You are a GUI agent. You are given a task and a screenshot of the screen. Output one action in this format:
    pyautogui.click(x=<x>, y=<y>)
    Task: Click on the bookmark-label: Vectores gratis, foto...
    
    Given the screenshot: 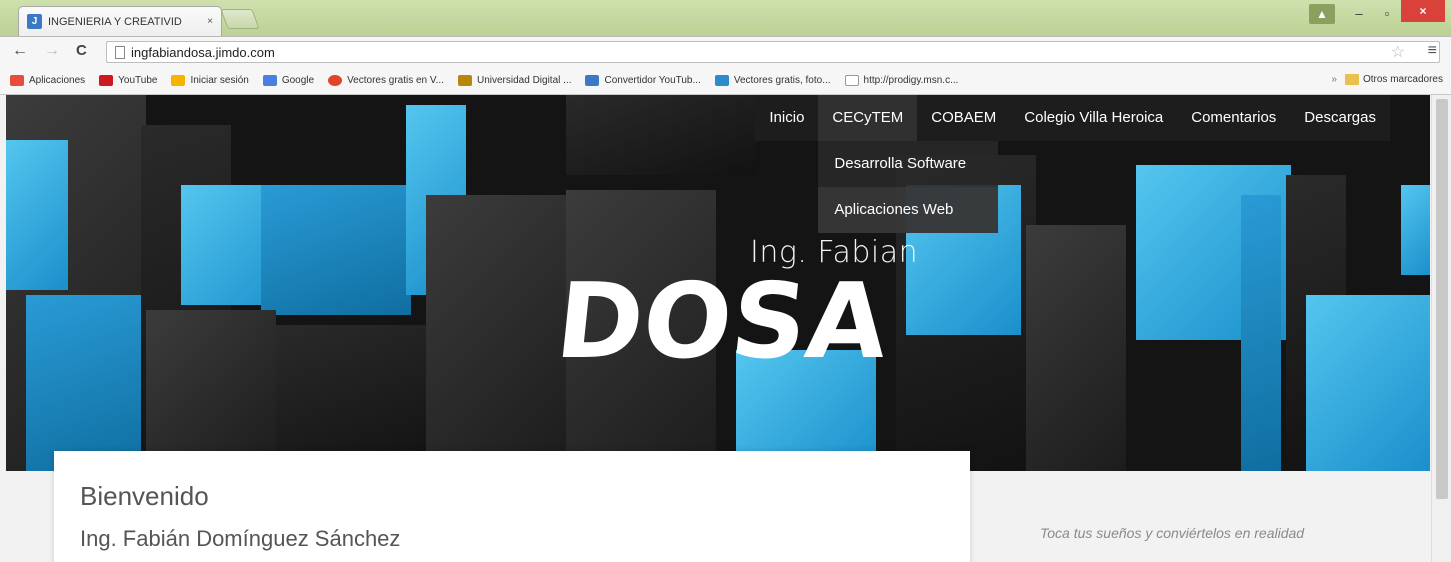 What is the action you would take?
    pyautogui.click(x=782, y=80)
    